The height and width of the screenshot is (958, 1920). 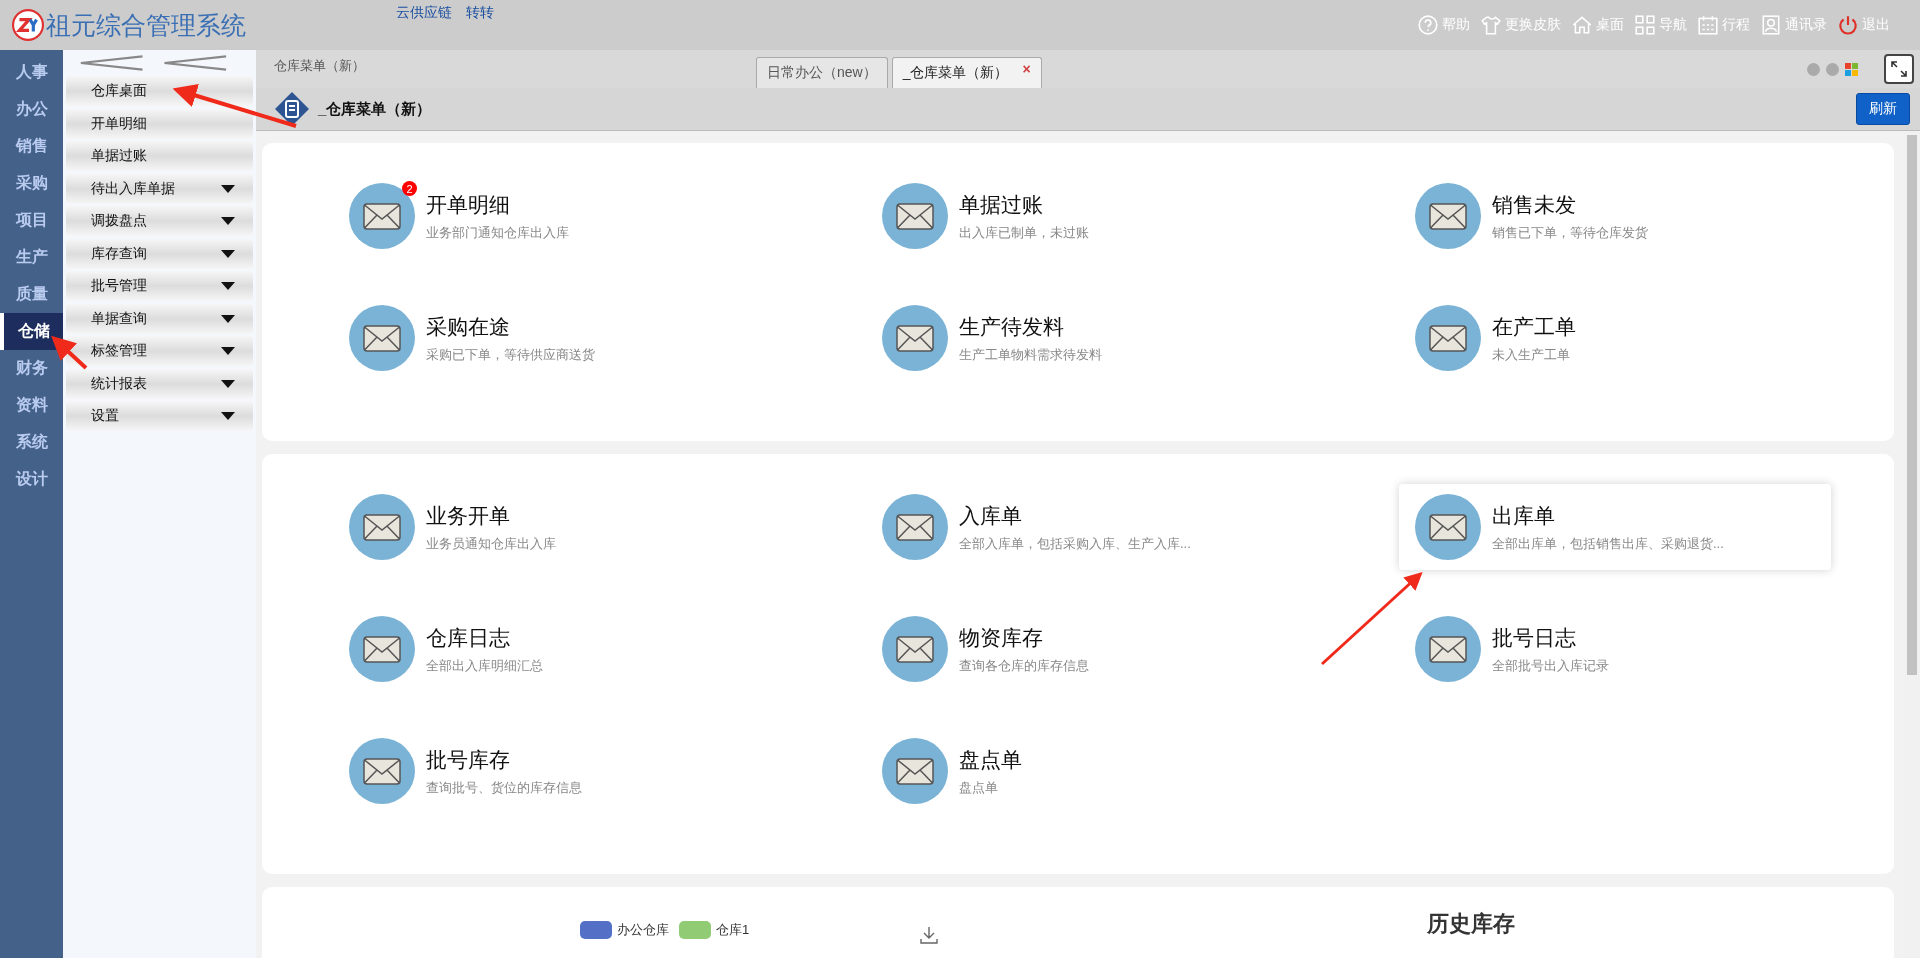 I want to click on tile-title: 业务开单, so click(x=468, y=515).